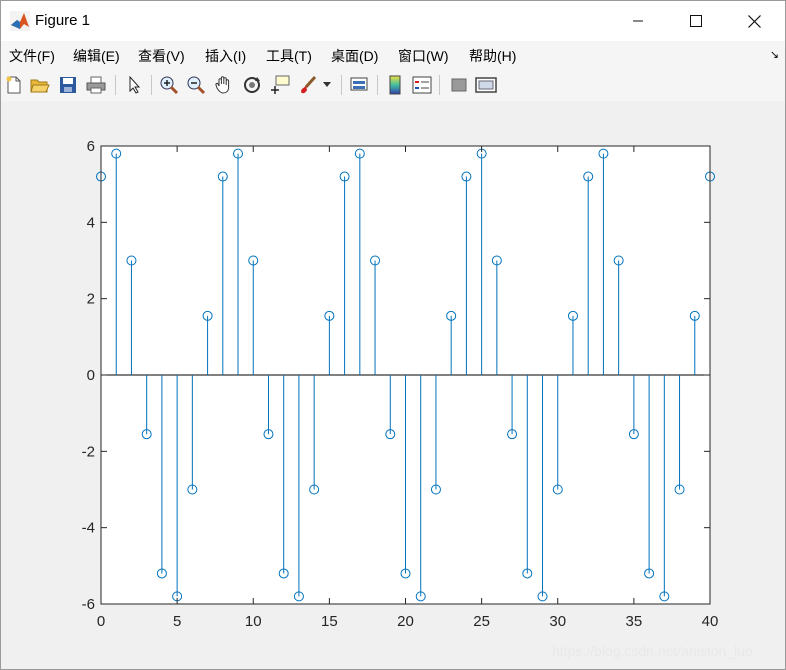  What do you see at coordinates (101, 621) in the screenshot?
I see `x-tick-label: 0` at bounding box center [101, 621].